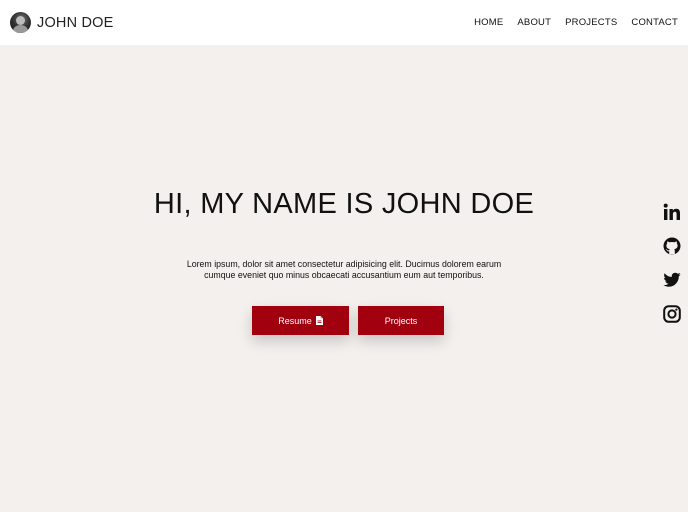 The image size is (688, 512). What do you see at coordinates (344, 22) in the screenshot?
I see `navbar: JOHN DOE HOME ABOUT PROJECTS CONTACT` at bounding box center [344, 22].